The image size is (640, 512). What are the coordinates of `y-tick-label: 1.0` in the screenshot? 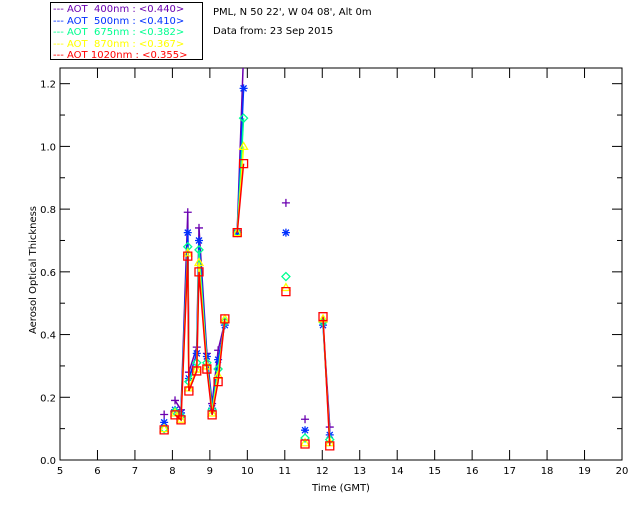 It's located at (48, 147).